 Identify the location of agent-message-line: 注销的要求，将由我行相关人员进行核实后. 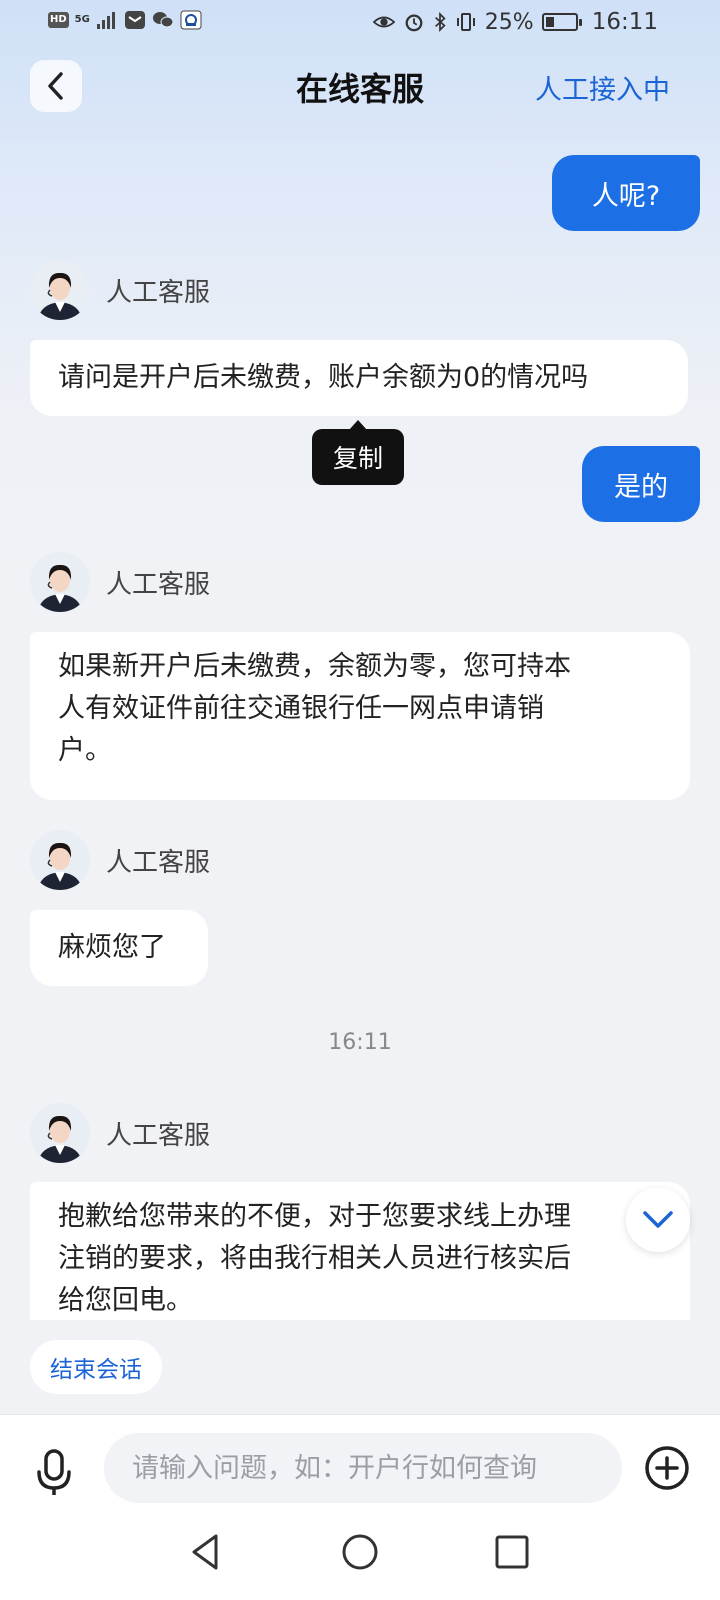
(314, 1258).